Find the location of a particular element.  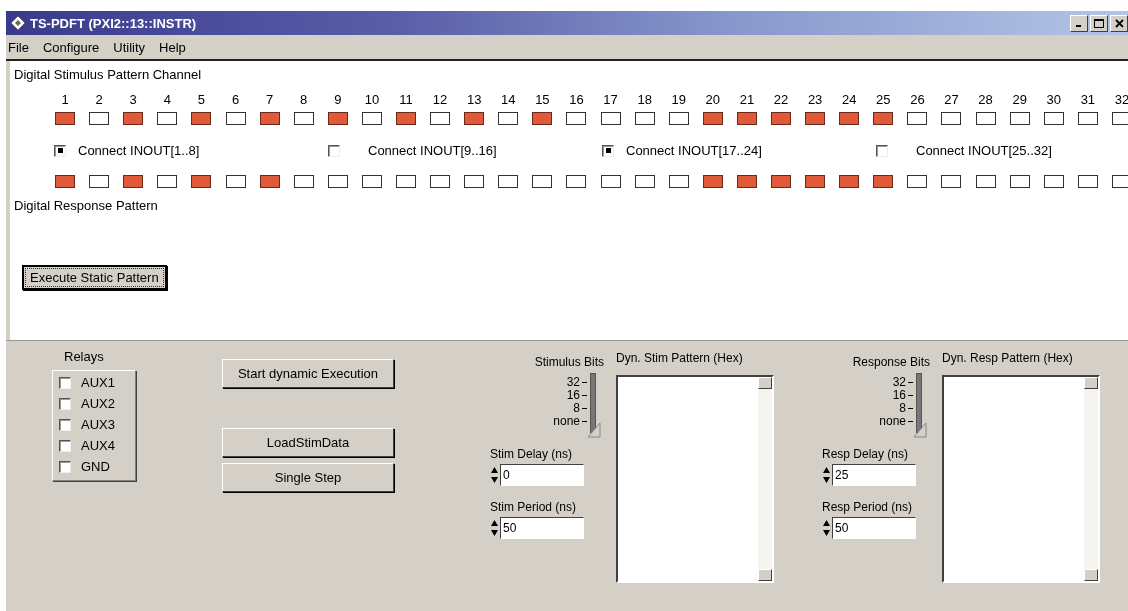

tick-label: 8 is located at coordinates (902, 408).